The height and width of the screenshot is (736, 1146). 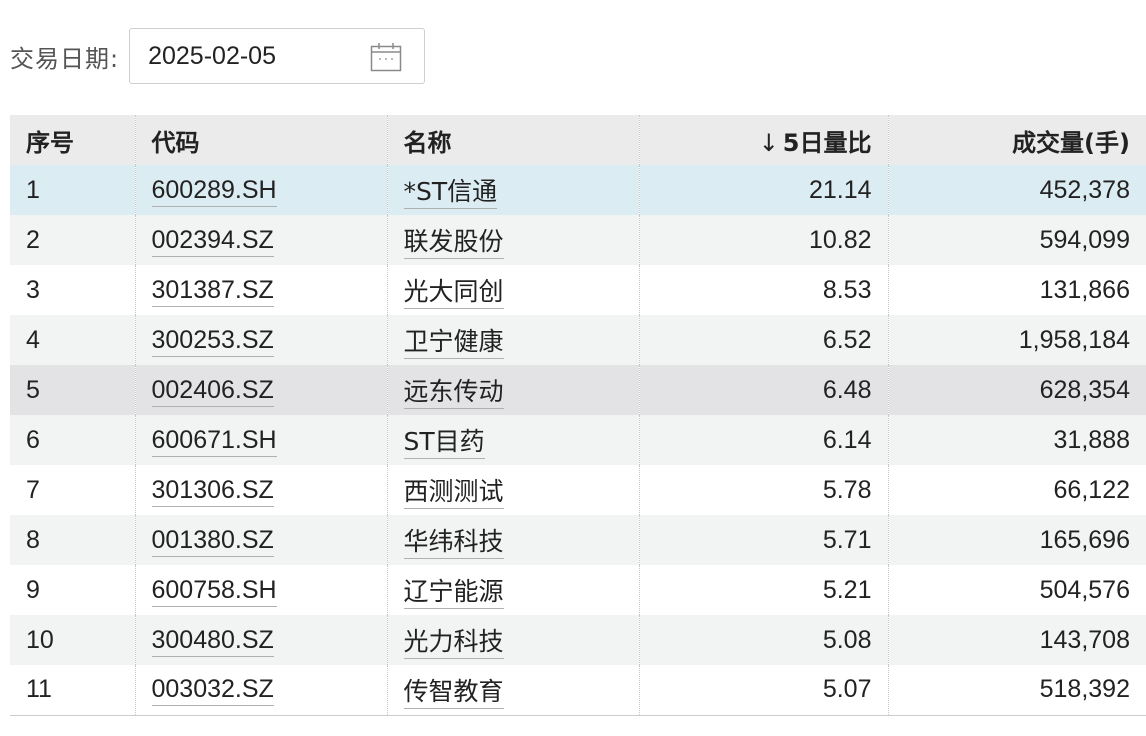 What do you see at coordinates (1016, 440) in the screenshot?
I see `cell-volume-cell: 31,888` at bounding box center [1016, 440].